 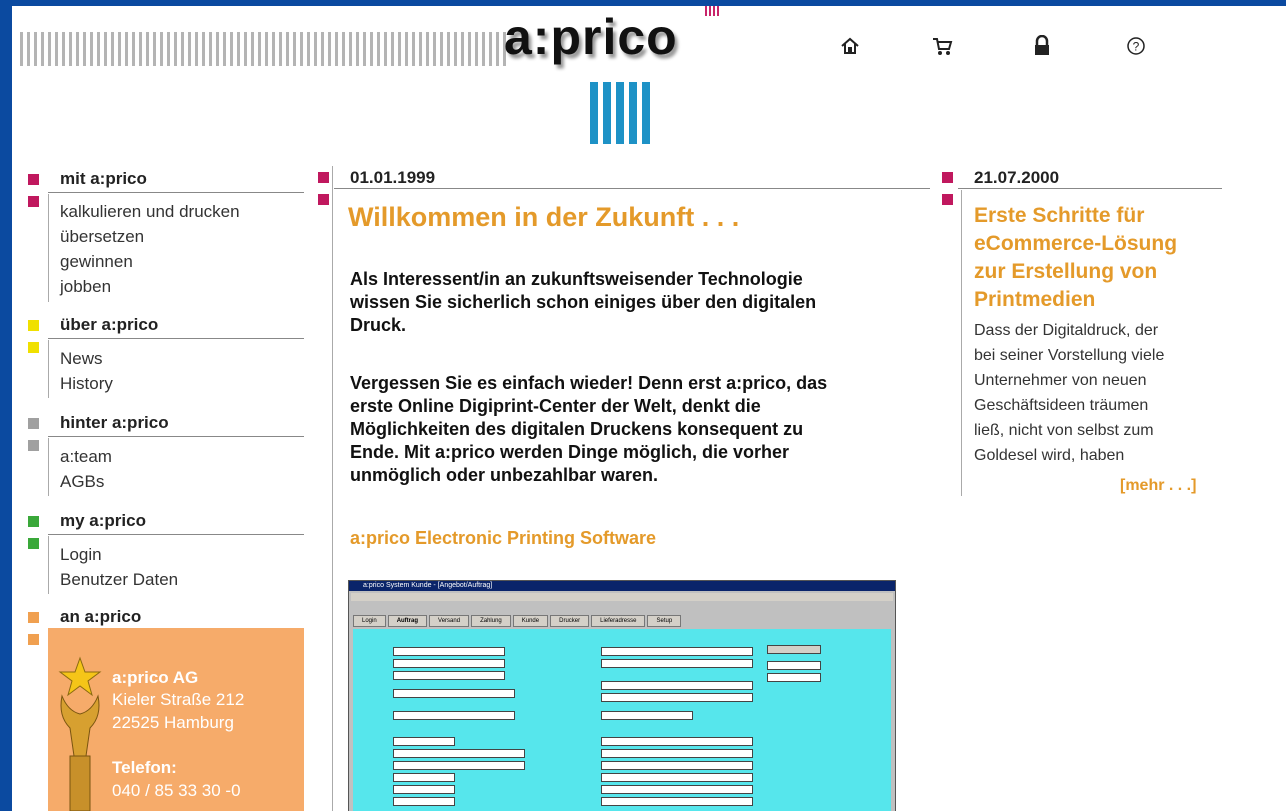 What do you see at coordinates (1060, 380) in the screenshot?
I see `text-line: Unternehmer von neuen` at bounding box center [1060, 380].